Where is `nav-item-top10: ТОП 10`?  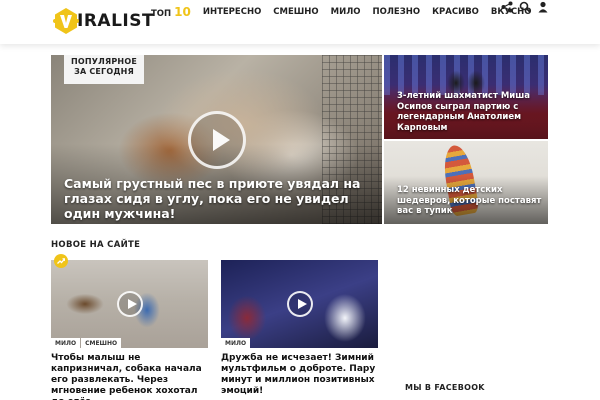
nav-item-top10: ТОП 10 is located at coordinates (171, 12).